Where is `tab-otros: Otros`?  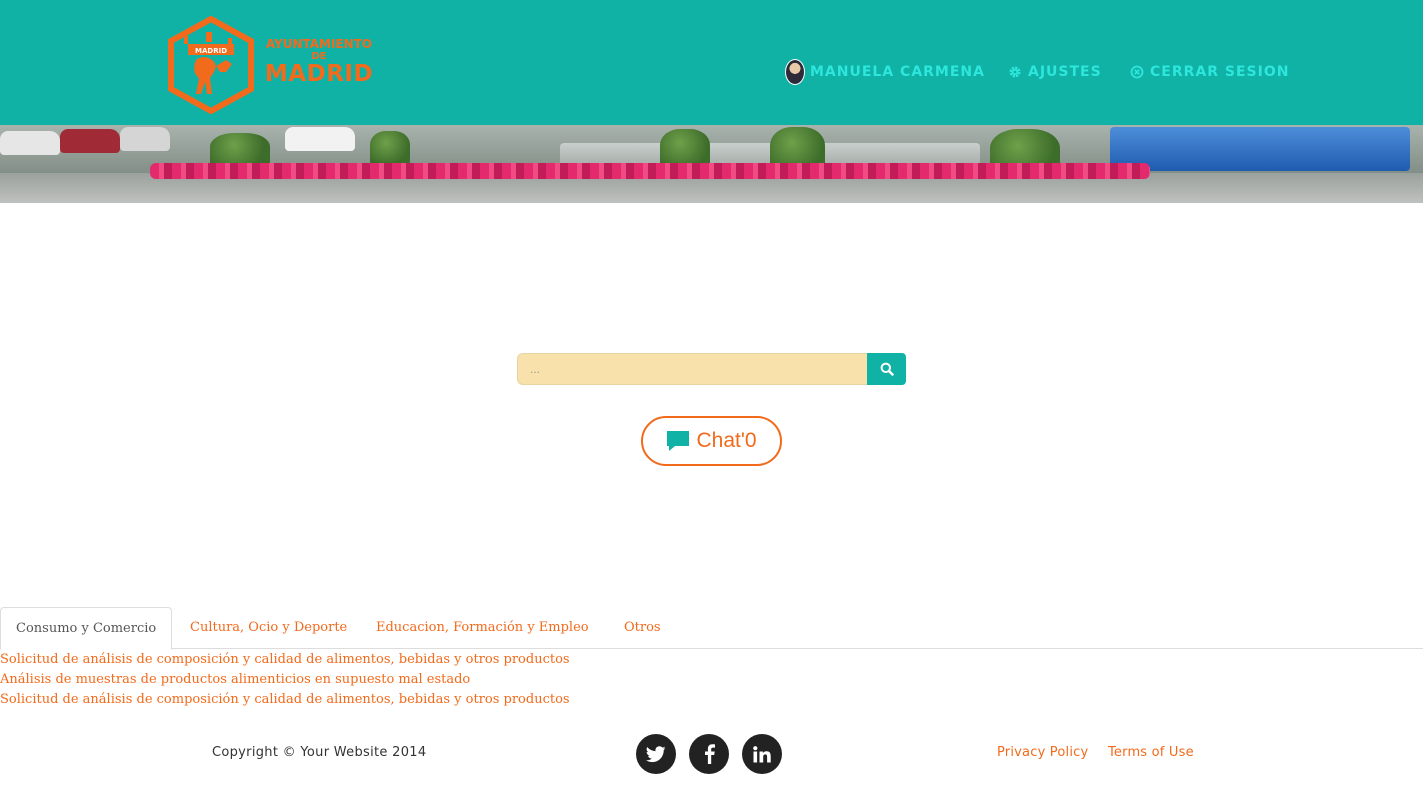
tab-otros: Otros is located at coordinates (642, 628).